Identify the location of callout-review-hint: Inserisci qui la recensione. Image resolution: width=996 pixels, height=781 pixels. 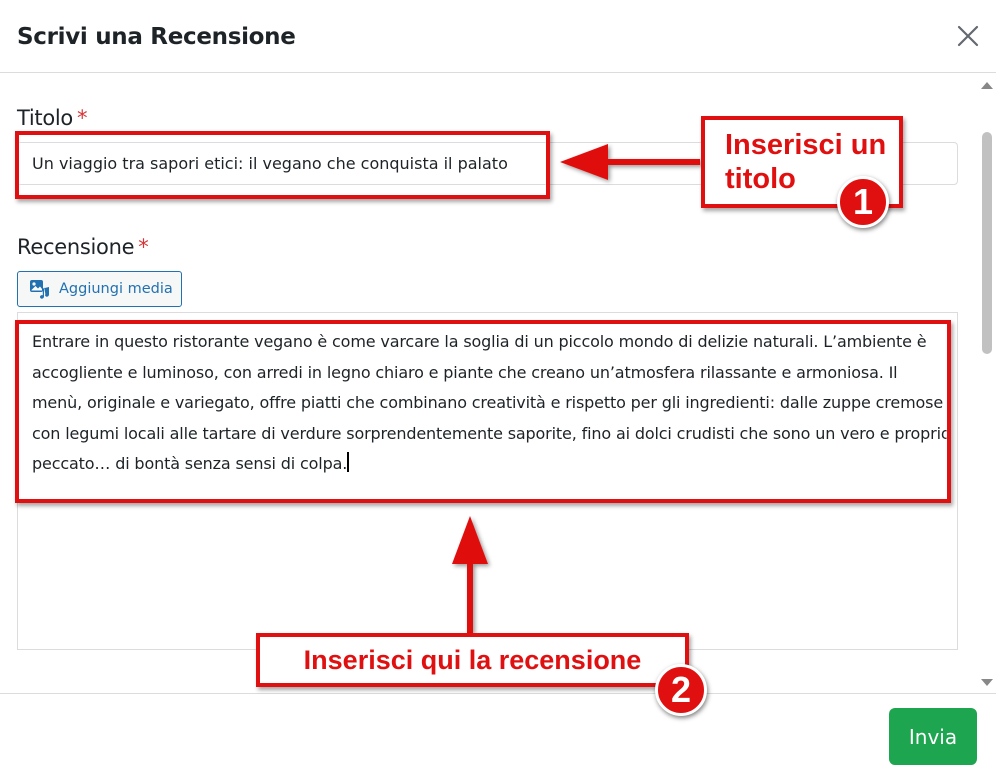
(472, 660).